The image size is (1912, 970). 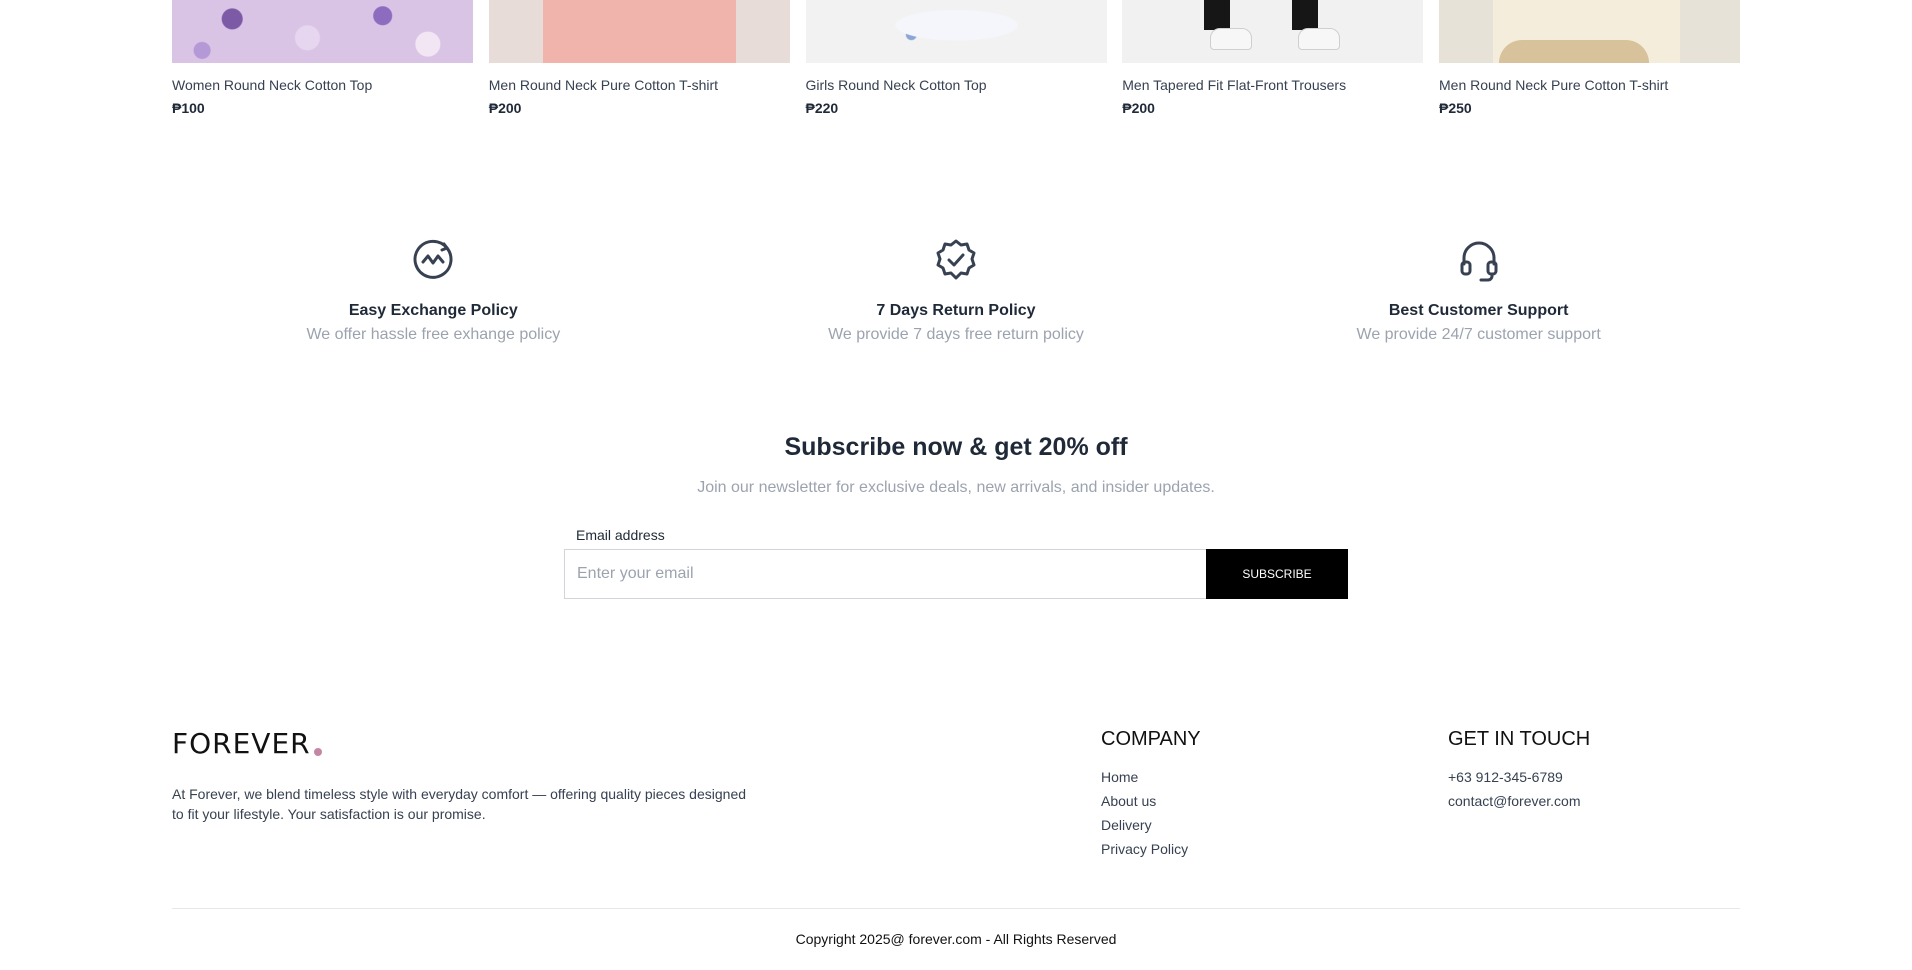 I want to click on product-card: Women Round Neck Cotton Top ₱100, so click(x=322, y=58).